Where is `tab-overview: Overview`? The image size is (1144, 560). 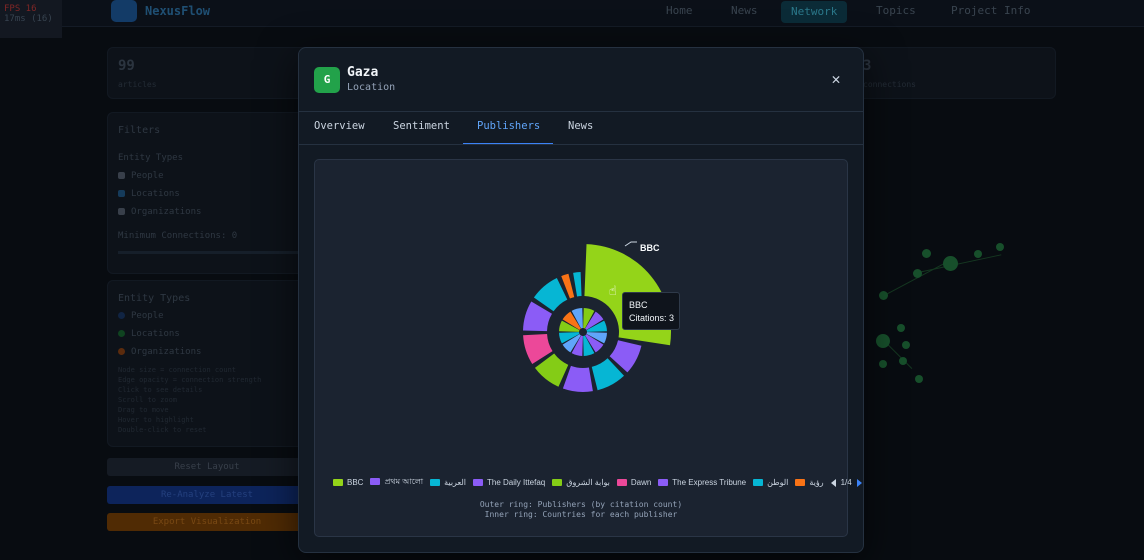 tab-overview: Overview is located at coordinates (339, 126).